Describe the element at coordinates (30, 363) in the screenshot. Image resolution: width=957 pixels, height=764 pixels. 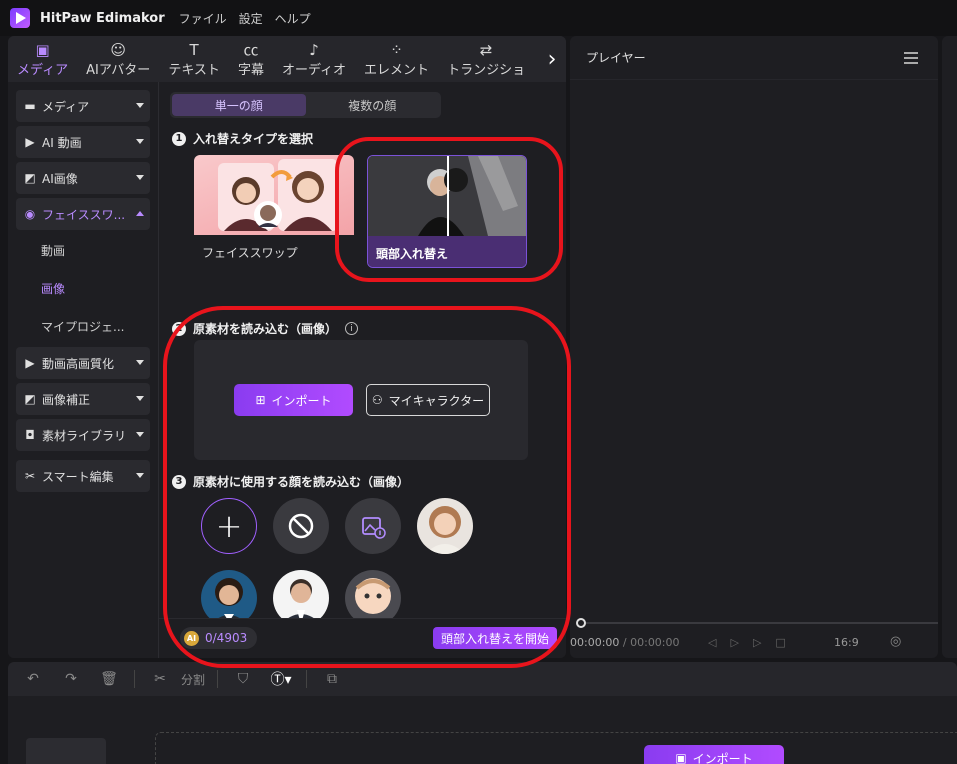
I see `video-enhance-icon: ▶` at that location.